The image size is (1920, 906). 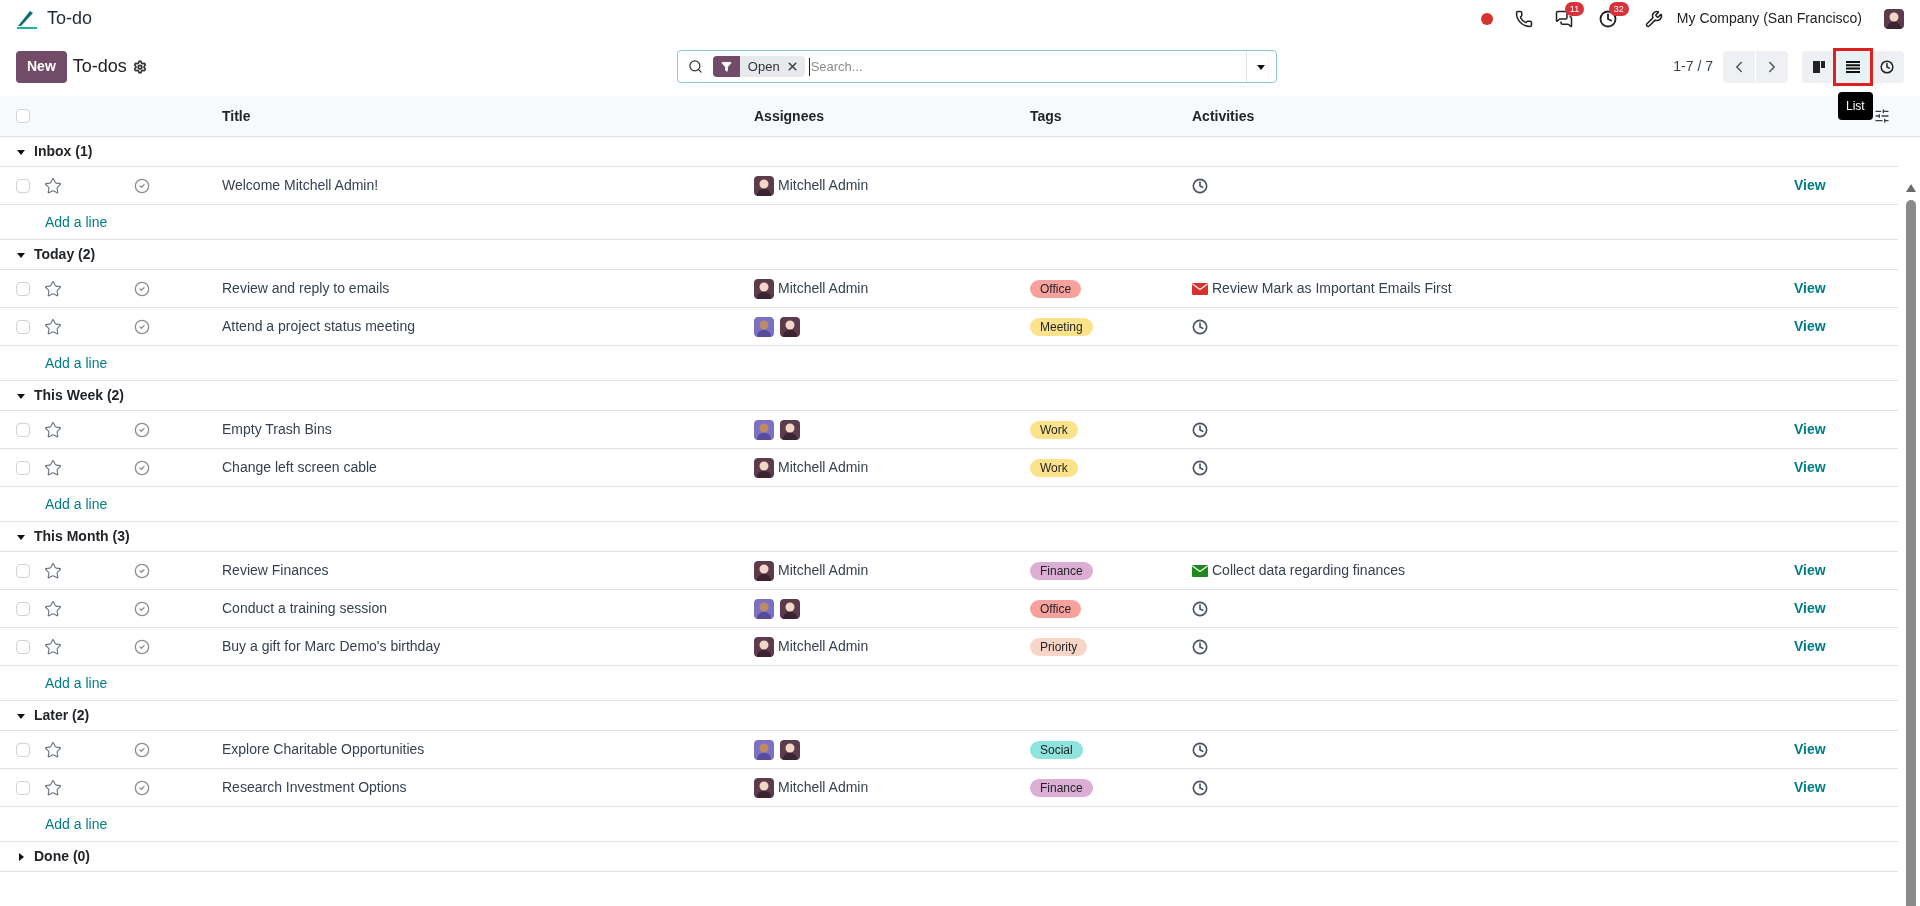 What do you see at coordinates (79, 395) in the screenshot?
I see `group-label: This Week (2)` at bounding box center [79, 395].